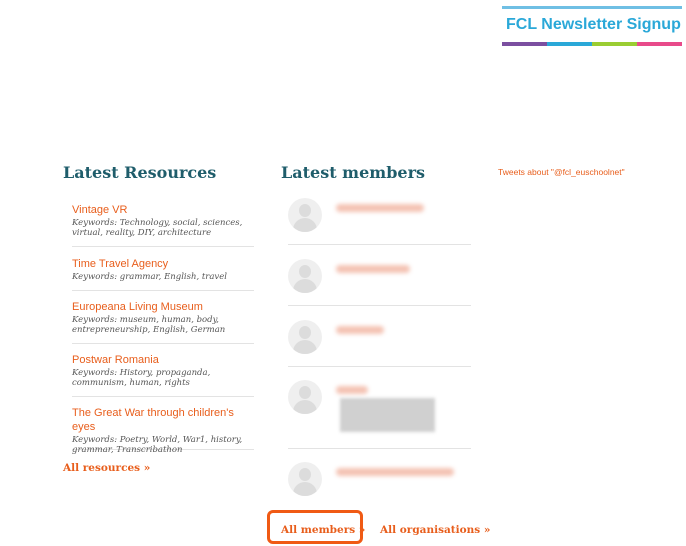  I want to click on resource-title: Europeana Living Museum, so click(163, 307).